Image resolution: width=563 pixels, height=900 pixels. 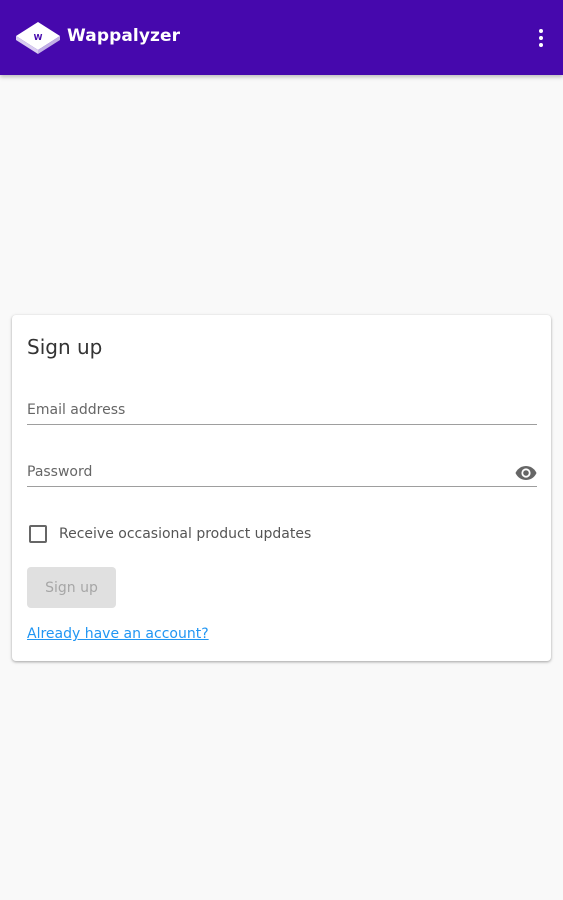 I want to click on updates-checkbox-row: Receive occasional product updates, so click(x=169, y=534).